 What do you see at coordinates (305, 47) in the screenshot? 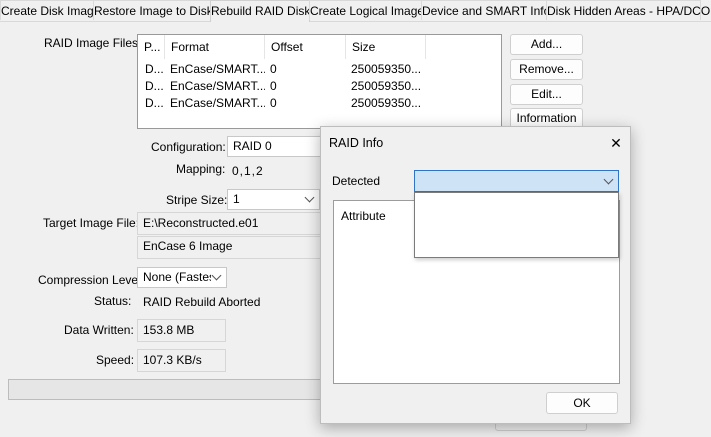
I see `column-header-offset: Offset` at bounding box center [305, 47].